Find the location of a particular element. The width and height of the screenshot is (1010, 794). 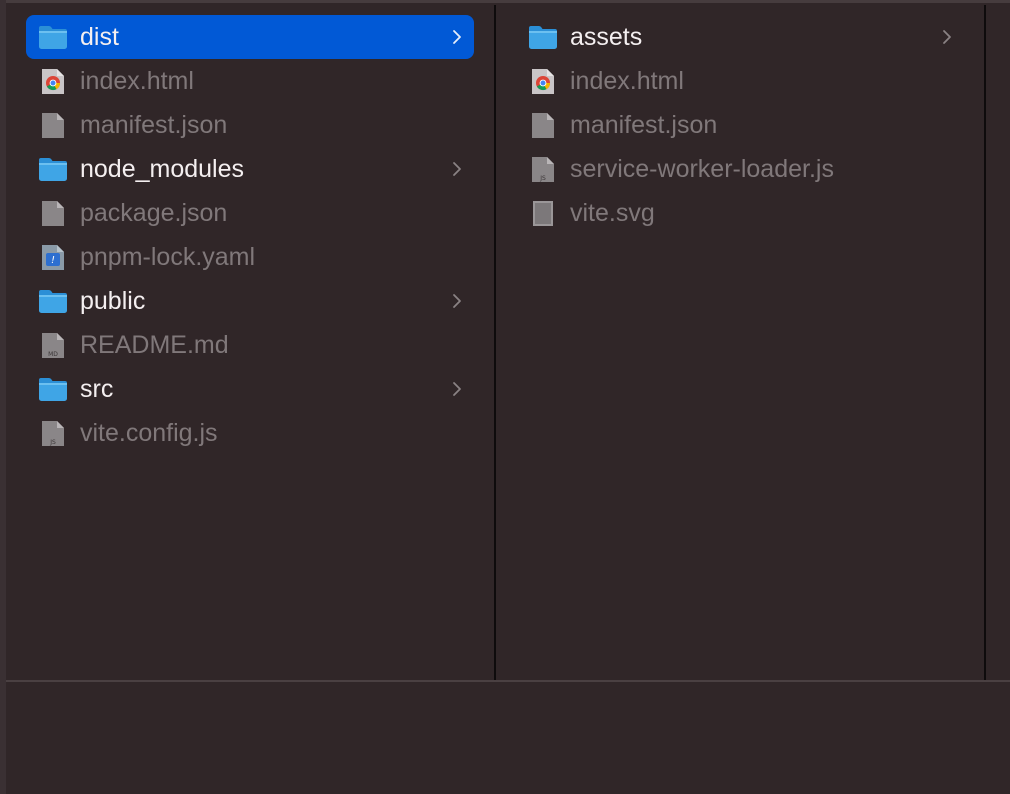

horizontal-divider is located at coordinates (508, 681).